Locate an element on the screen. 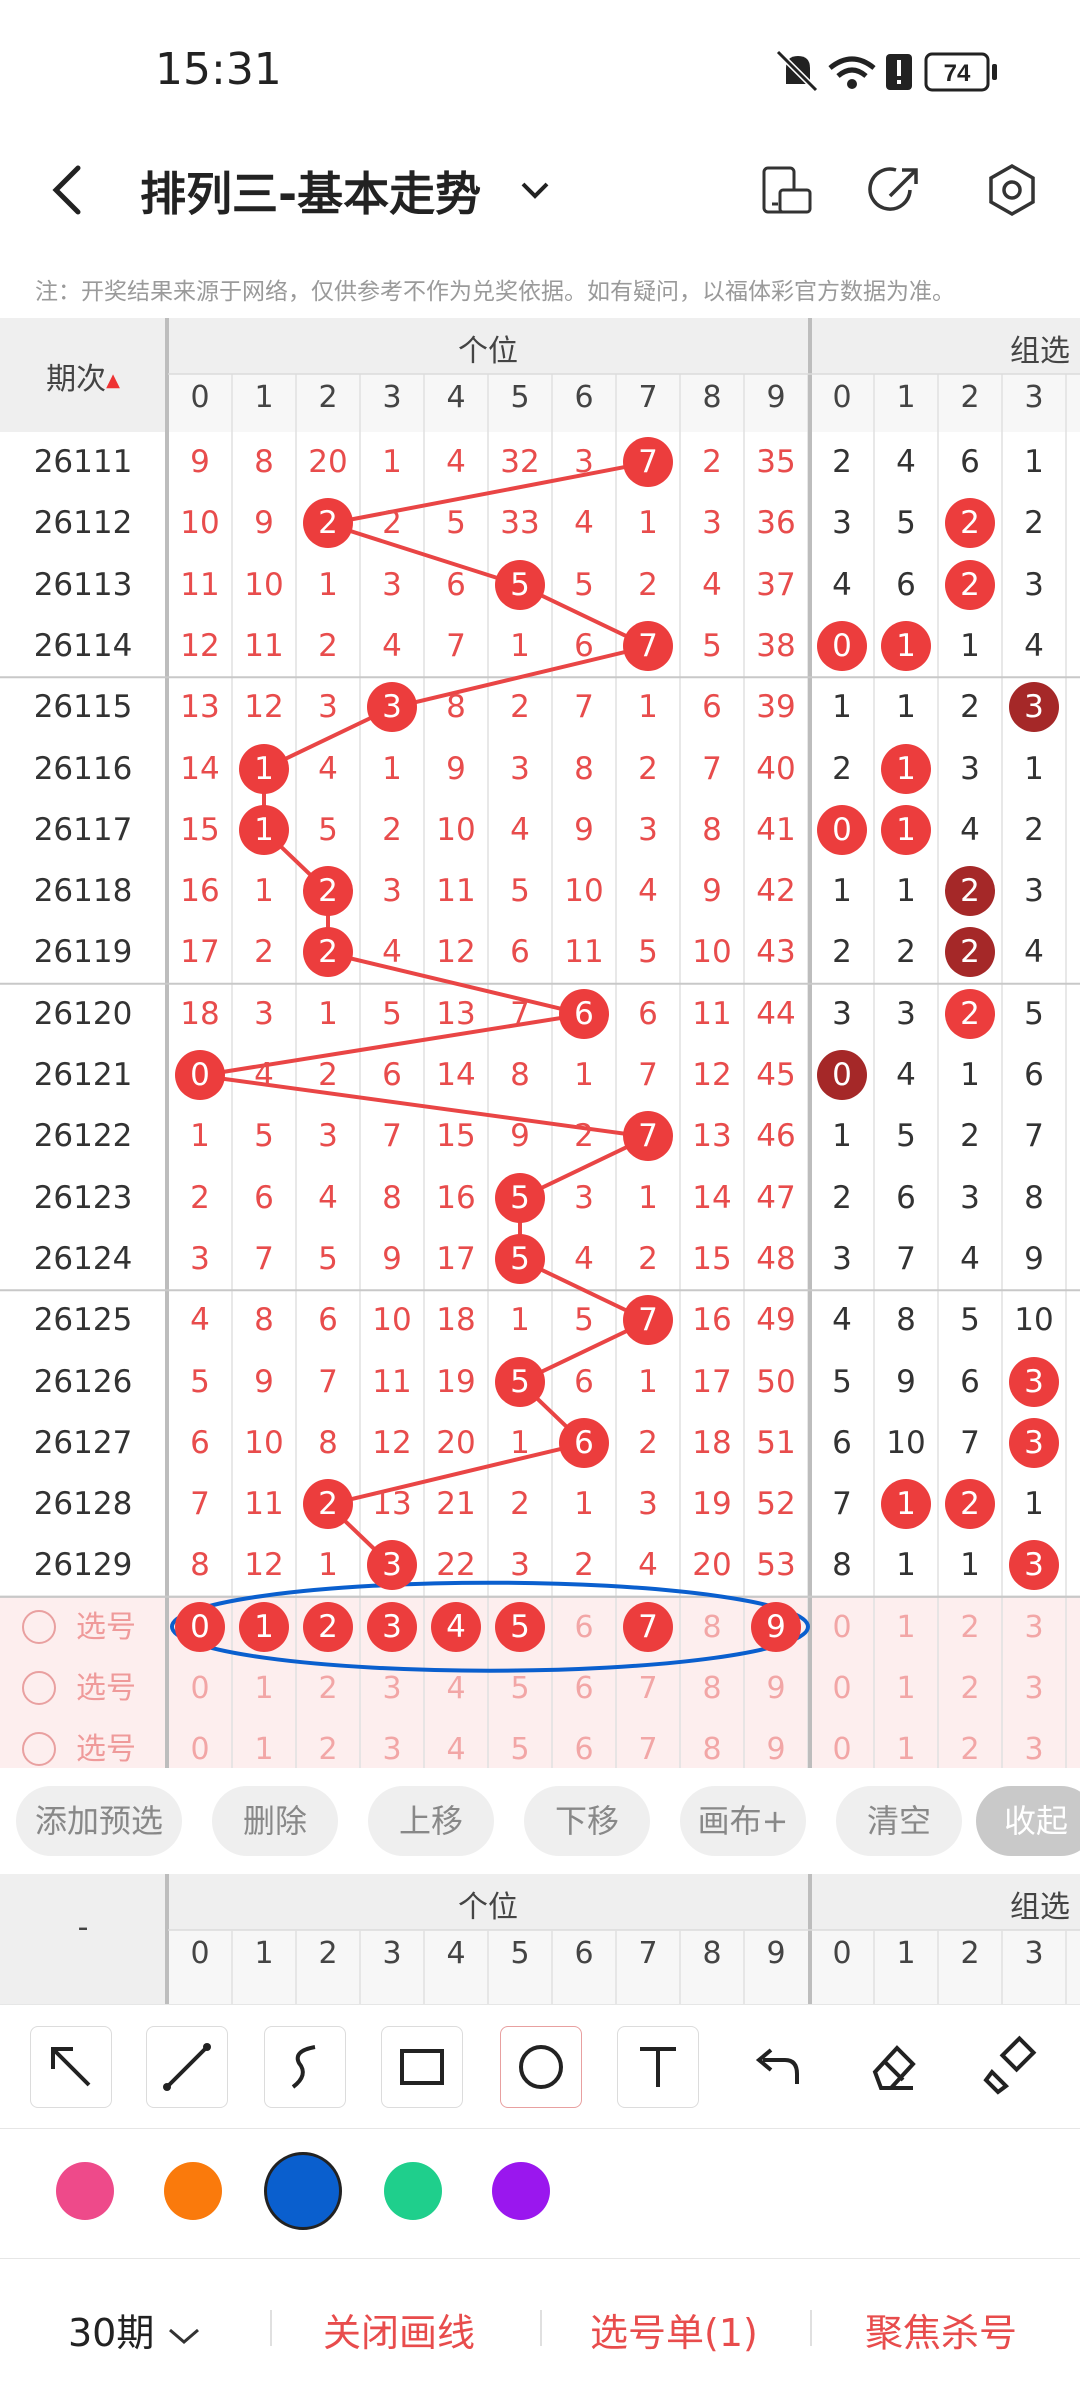  bottom-digit-header: 1 is located at coordinates (264, 1953).